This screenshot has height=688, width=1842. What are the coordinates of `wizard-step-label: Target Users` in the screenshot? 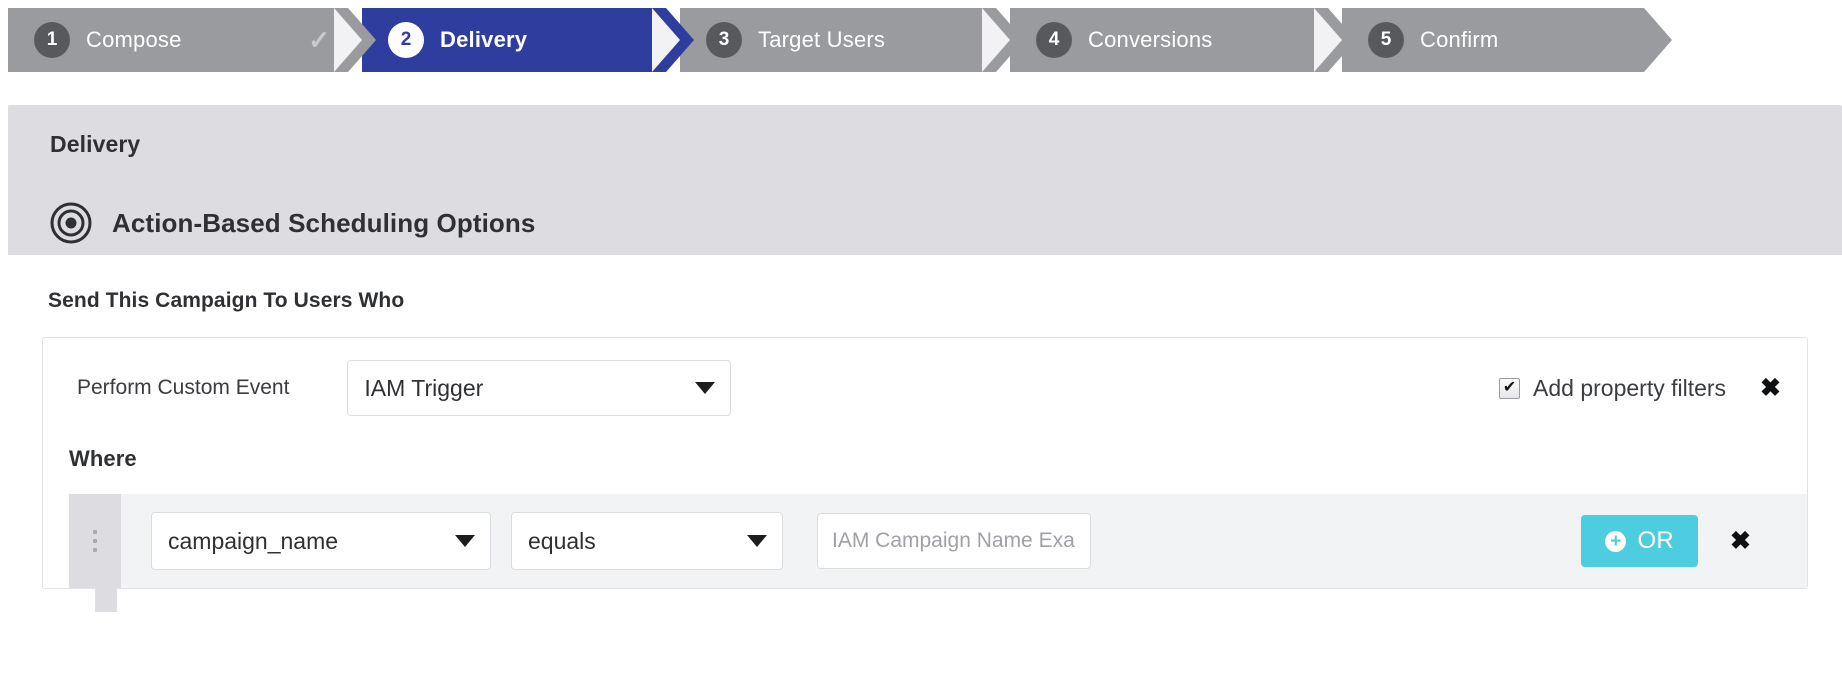 It's located at (822, 39).